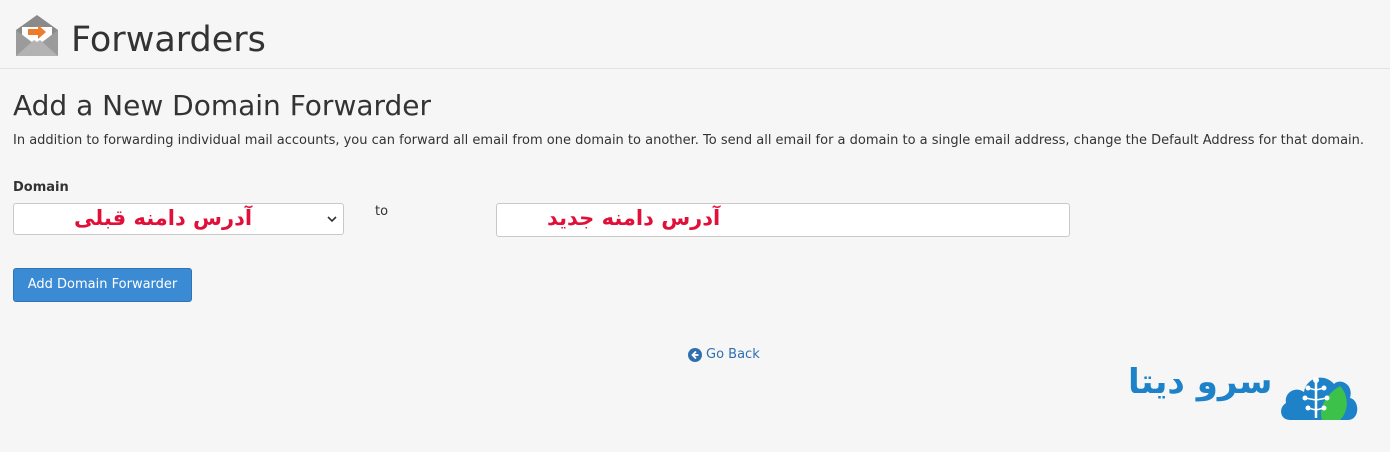 Image resolution: width=1390 pixels, height=452 pixels. Describe the element at coordinates (222, 105) in the screenshot. I see `section-title: Add a New Domain Forwarder` at that location.